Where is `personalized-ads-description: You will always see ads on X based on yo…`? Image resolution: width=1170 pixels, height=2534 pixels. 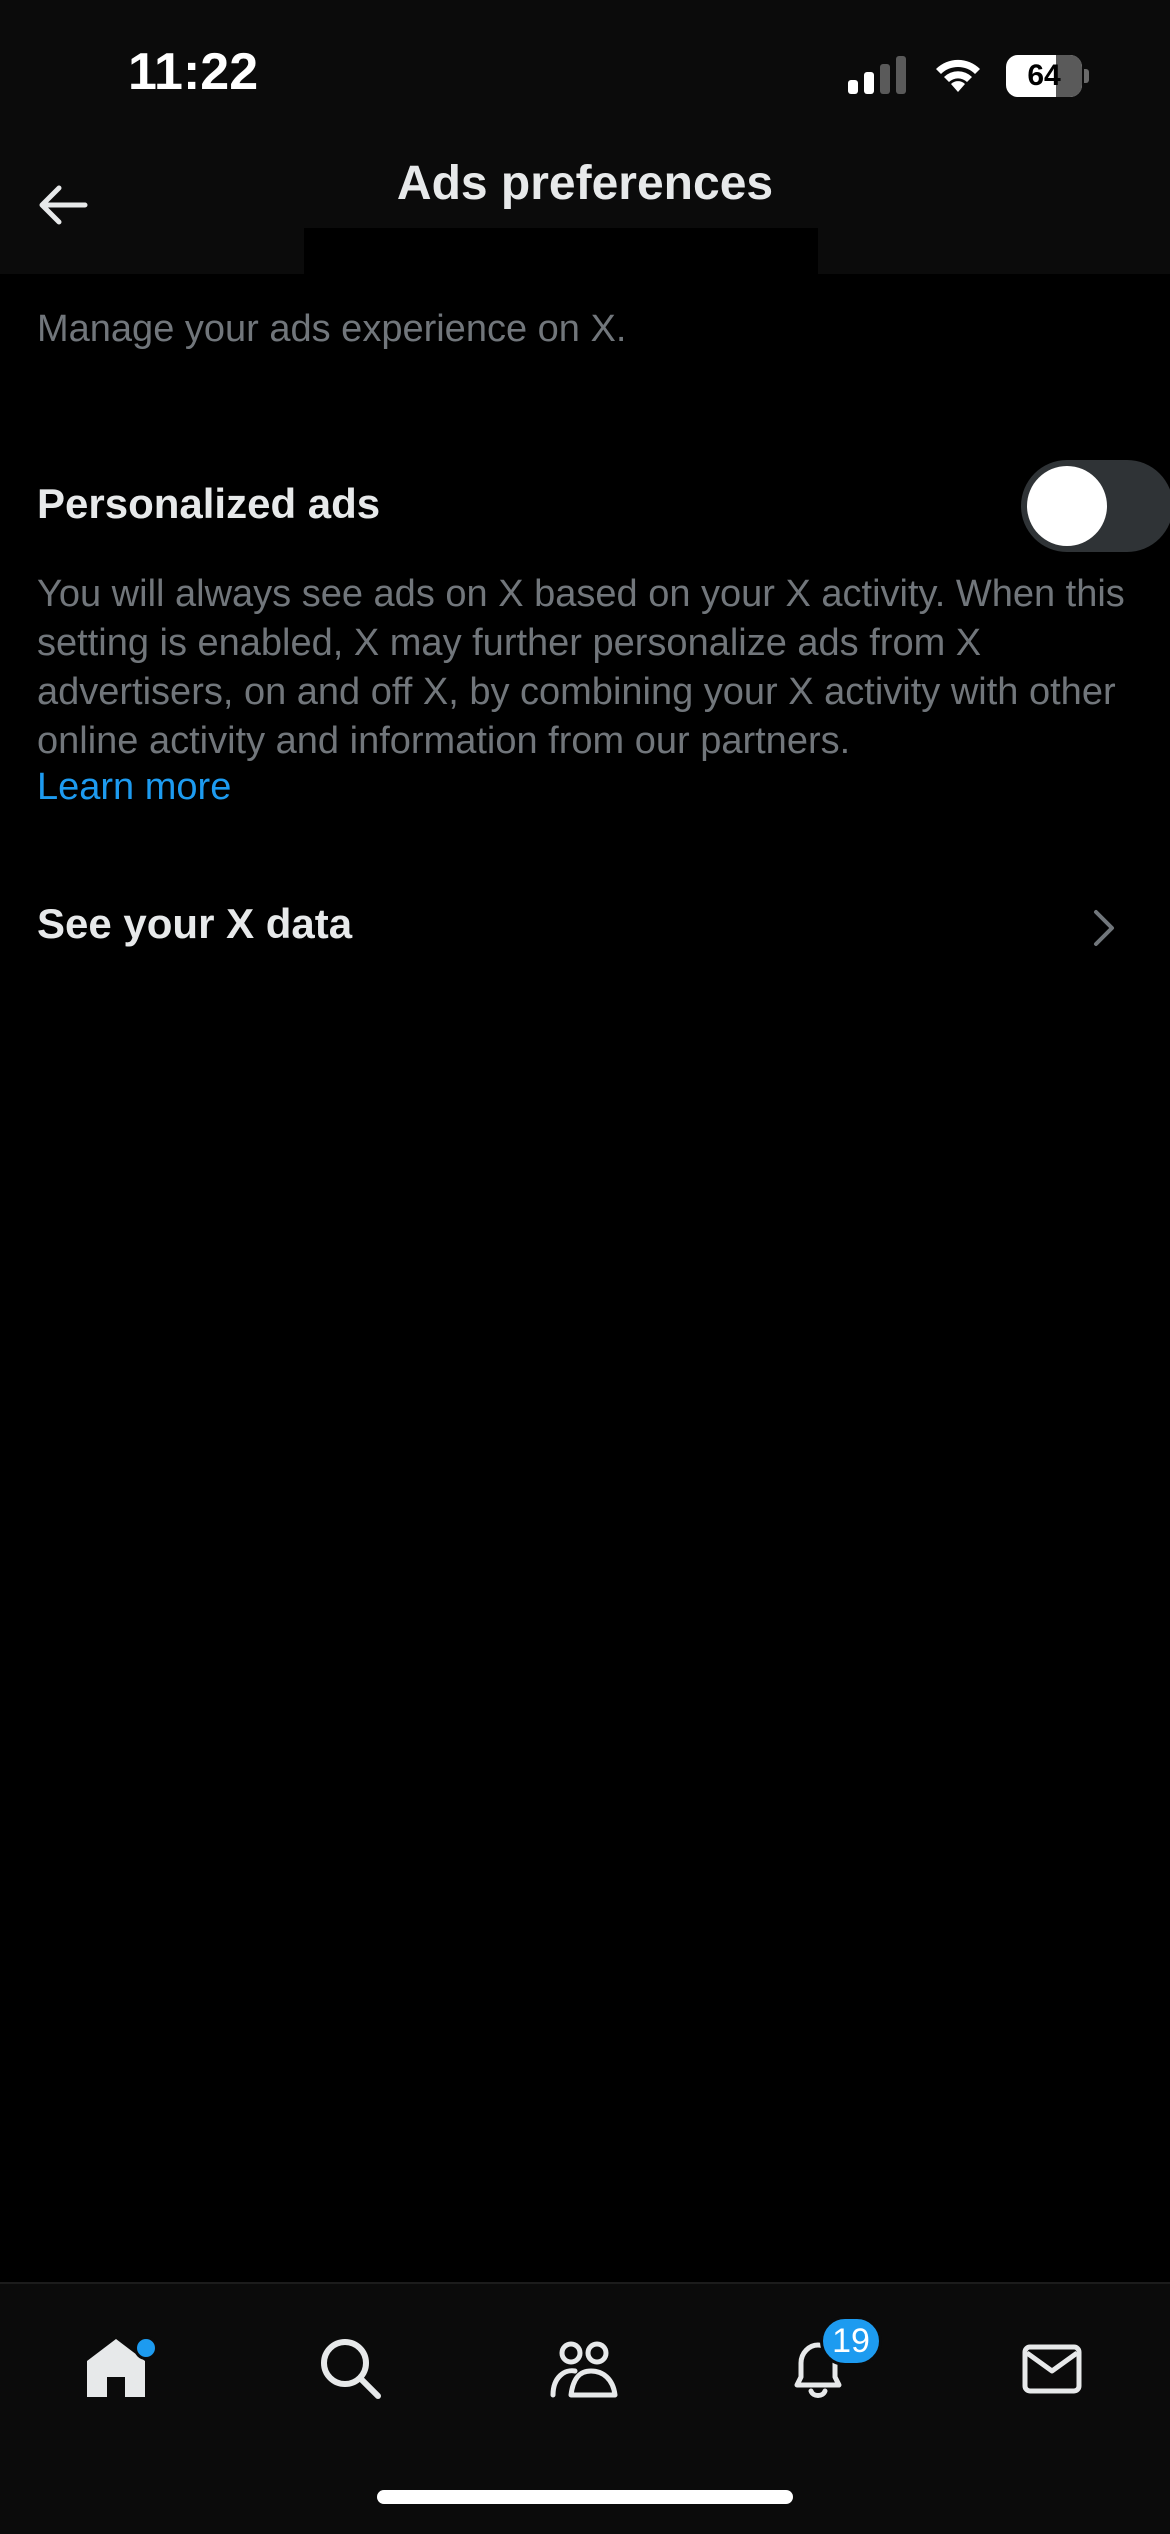
personalized-ads-description: You will always see ads on X based on yo… is located at coordinates (581, 667).